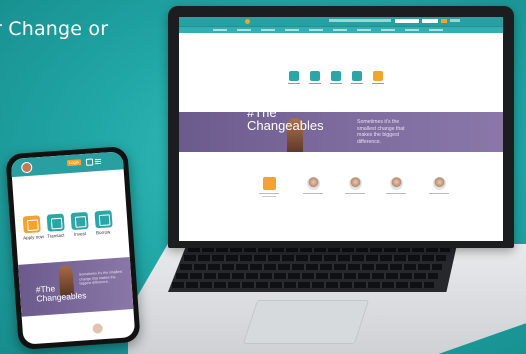  I want to click on feature-cards, so click(351, 192).